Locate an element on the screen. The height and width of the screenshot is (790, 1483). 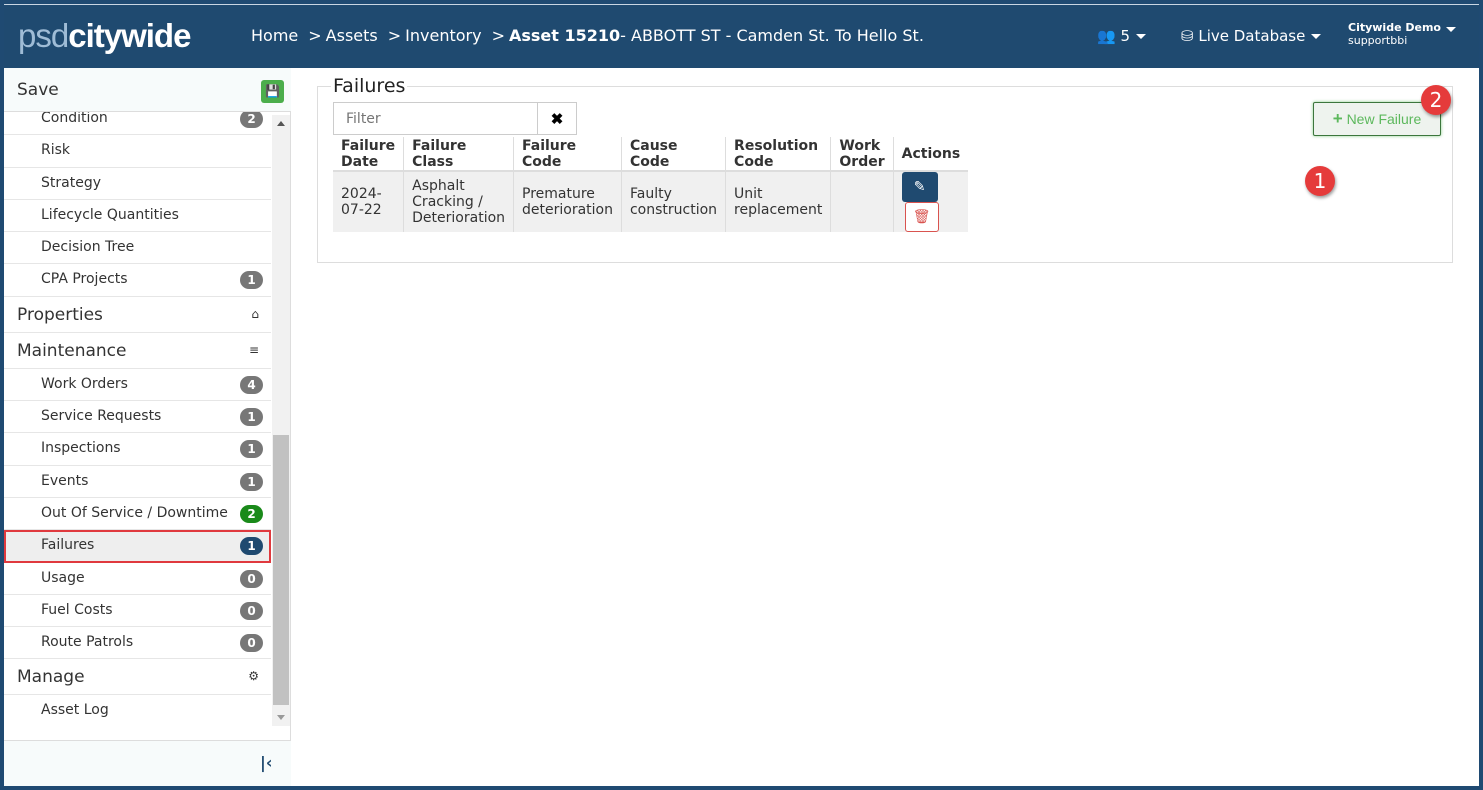
sidebar-item-label: Strategy is located at coordinates (71, 182).